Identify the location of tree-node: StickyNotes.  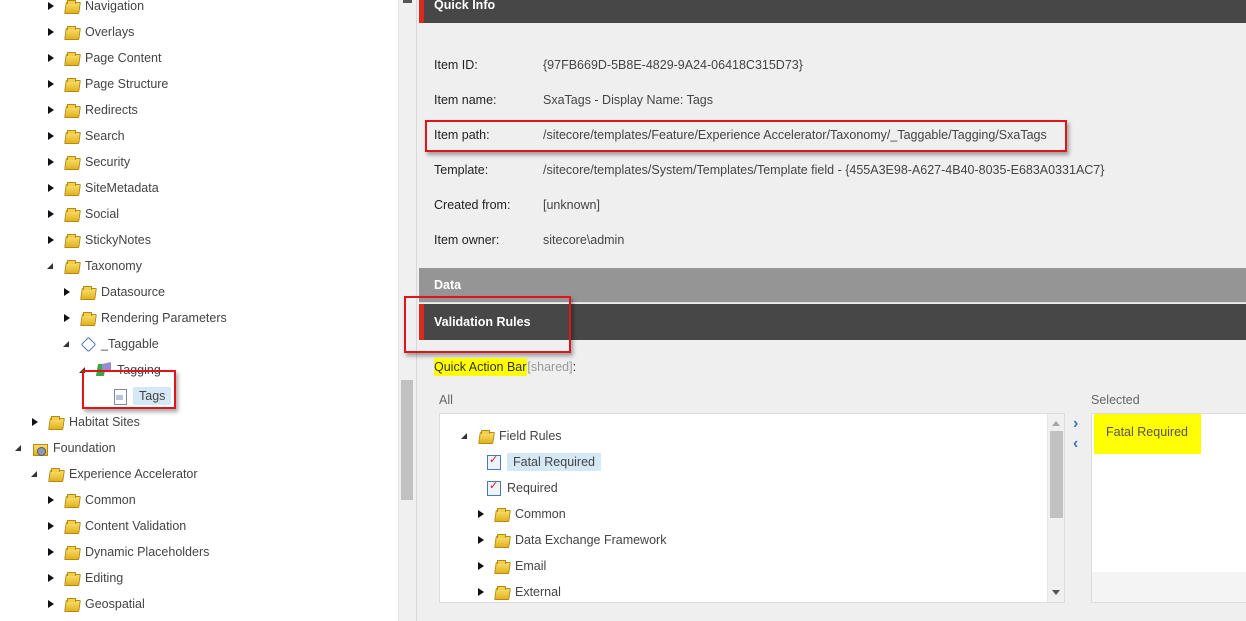
(98, 240).